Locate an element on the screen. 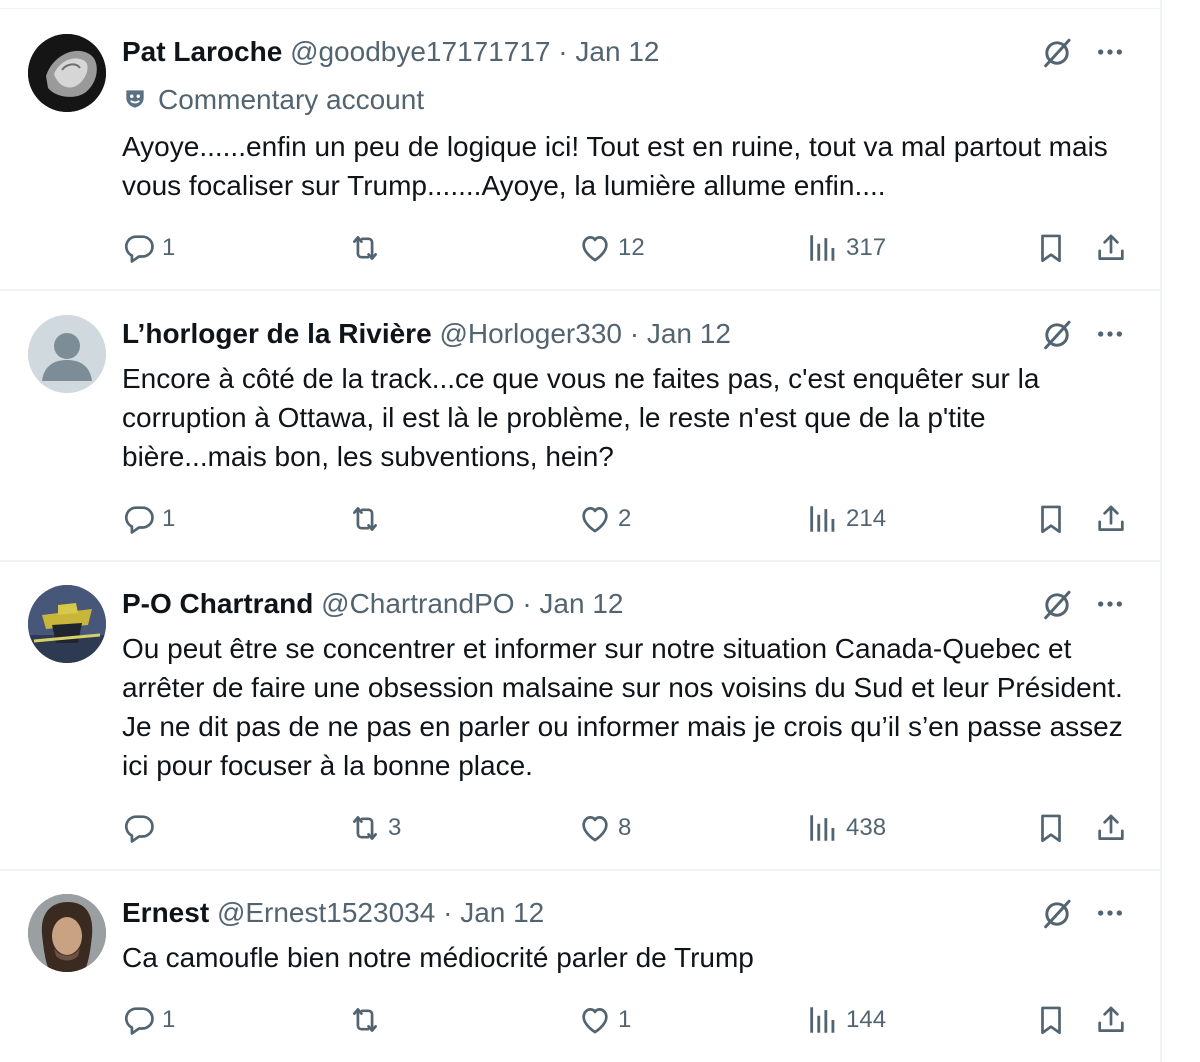 The height and width of the screenshot is (1062, 1200). views-button: 144 is located at coordinates (846, 1020).